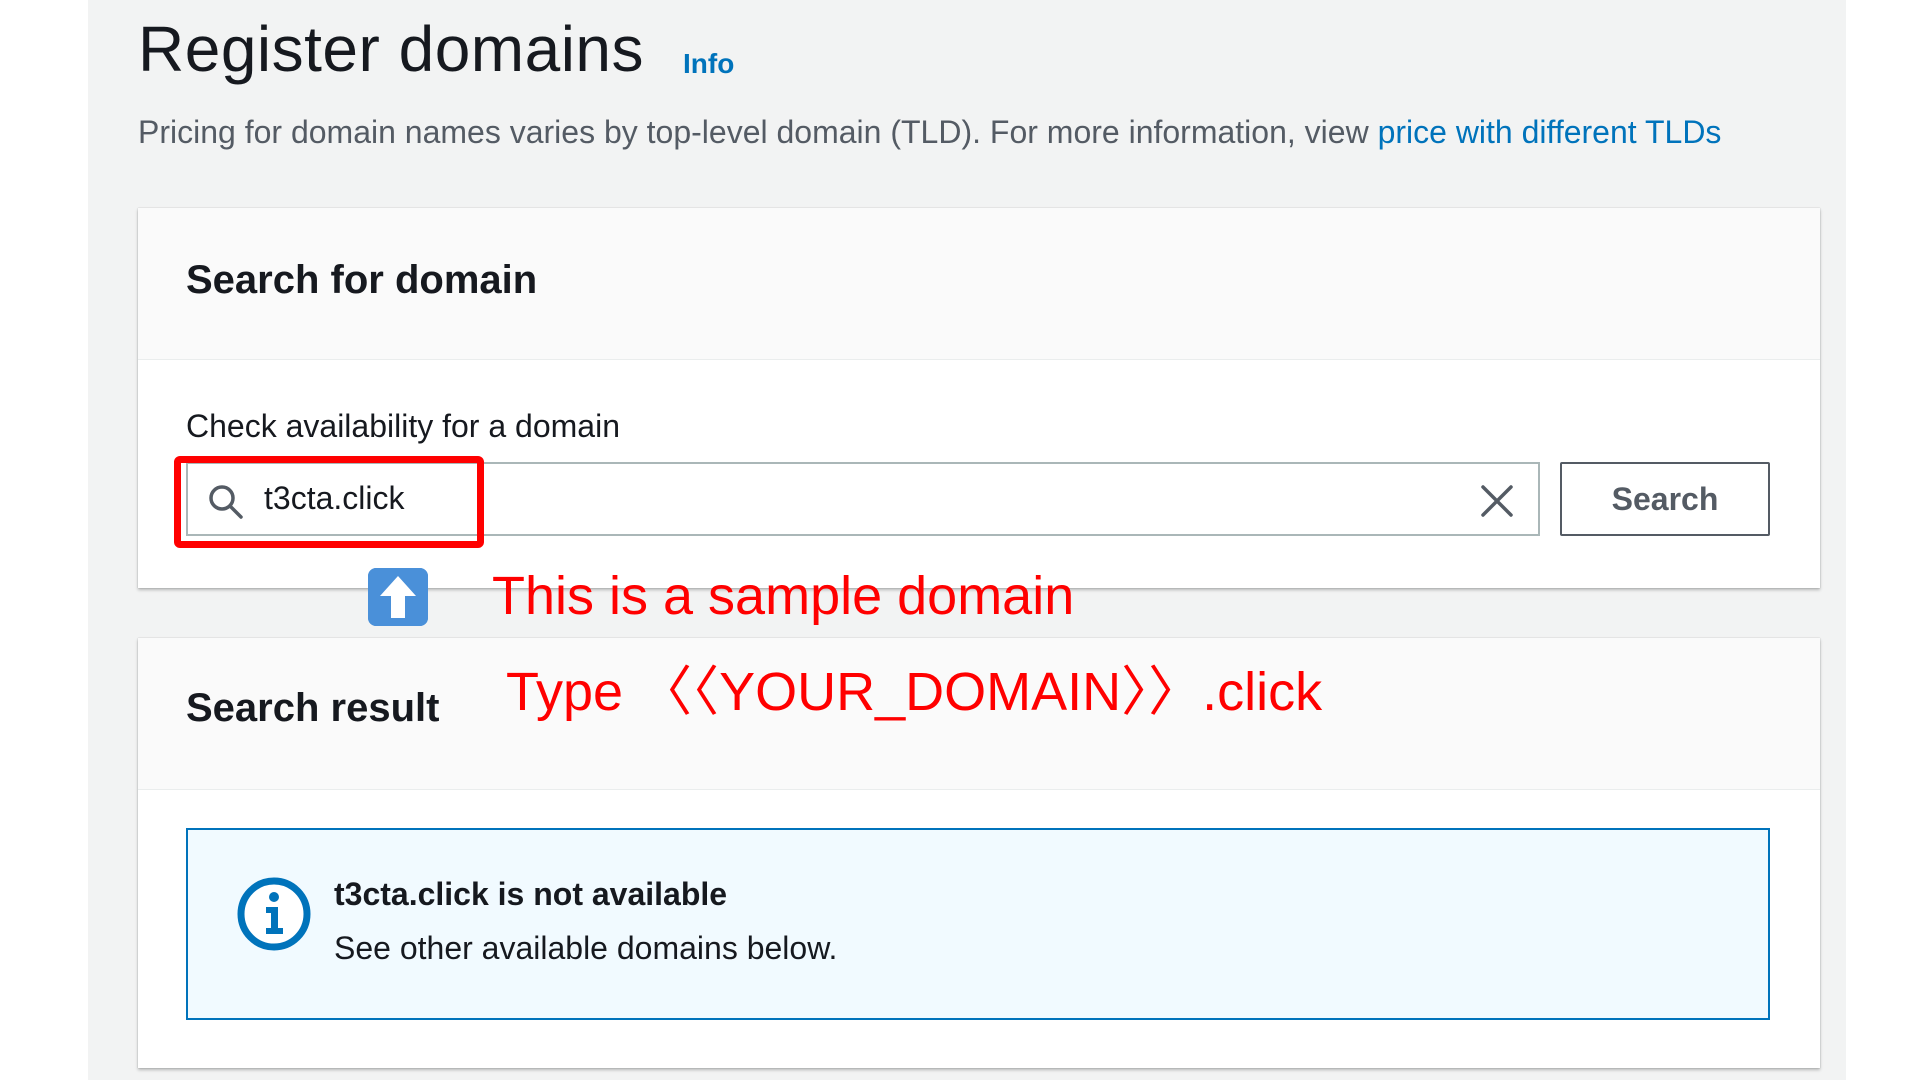  What do you see at coordinates (329, 502) in the screenshot?
I see `sample-domain-highlight` at bounding box center [329, 502].